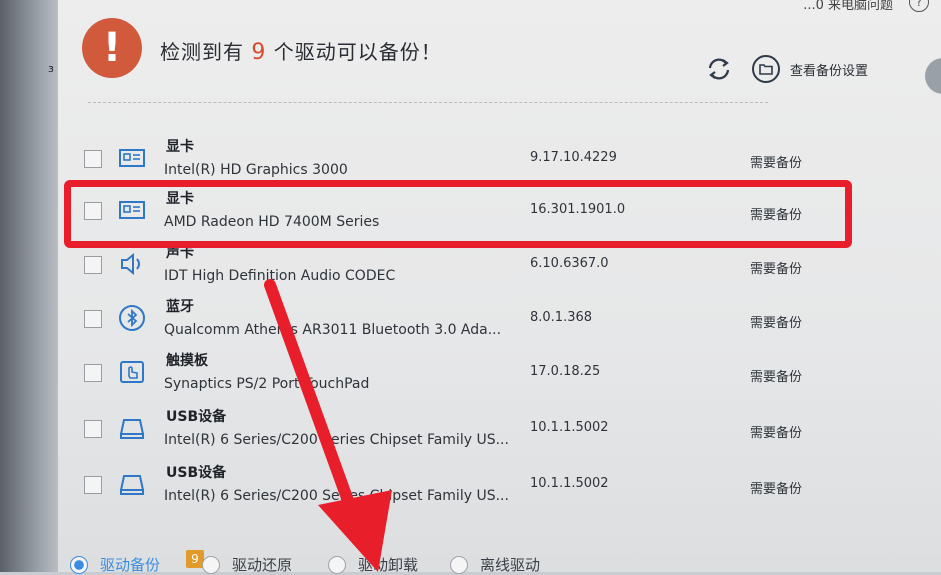 The height and width of the screenshot is (575, 941). I want to click on driver-category: 蓝牙, so click(180, 307).